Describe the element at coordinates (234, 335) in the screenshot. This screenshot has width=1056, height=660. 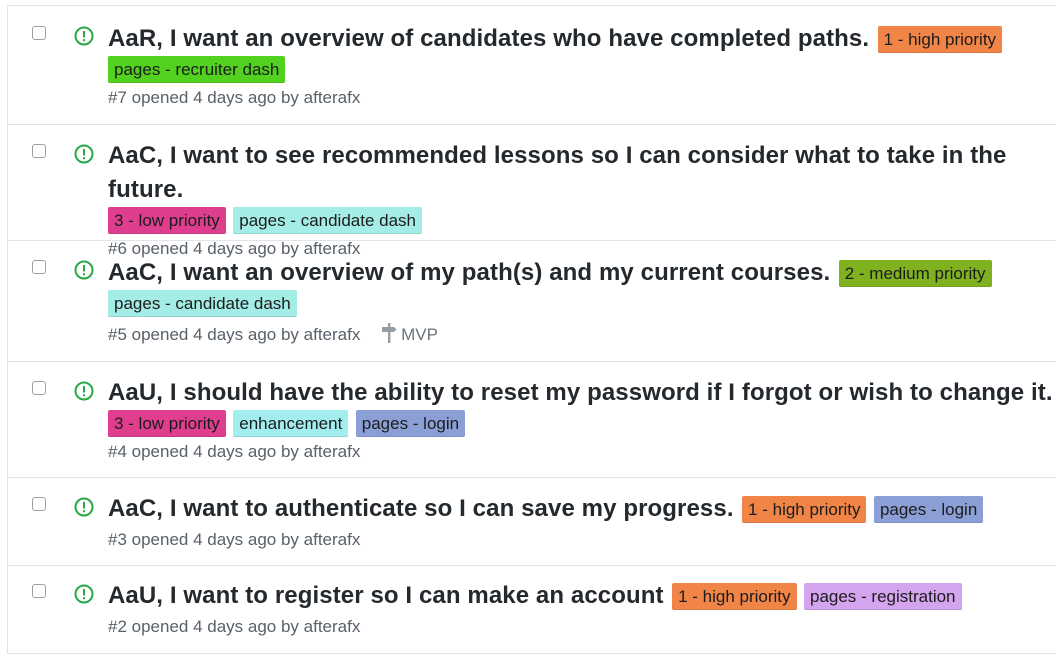
I see `issue-meta-text: #5 opened 4 days ago by afterafx` at that location.